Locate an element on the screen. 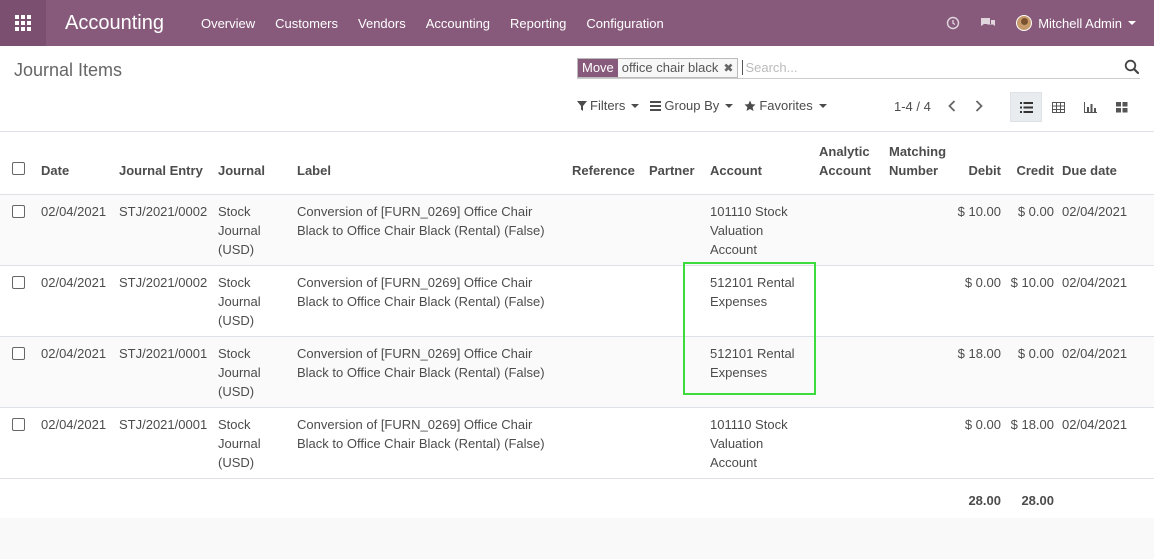 The height and width of the screenshot is (559, 1154). column-header-credit: Credit is located at coordinates (1031, 163).